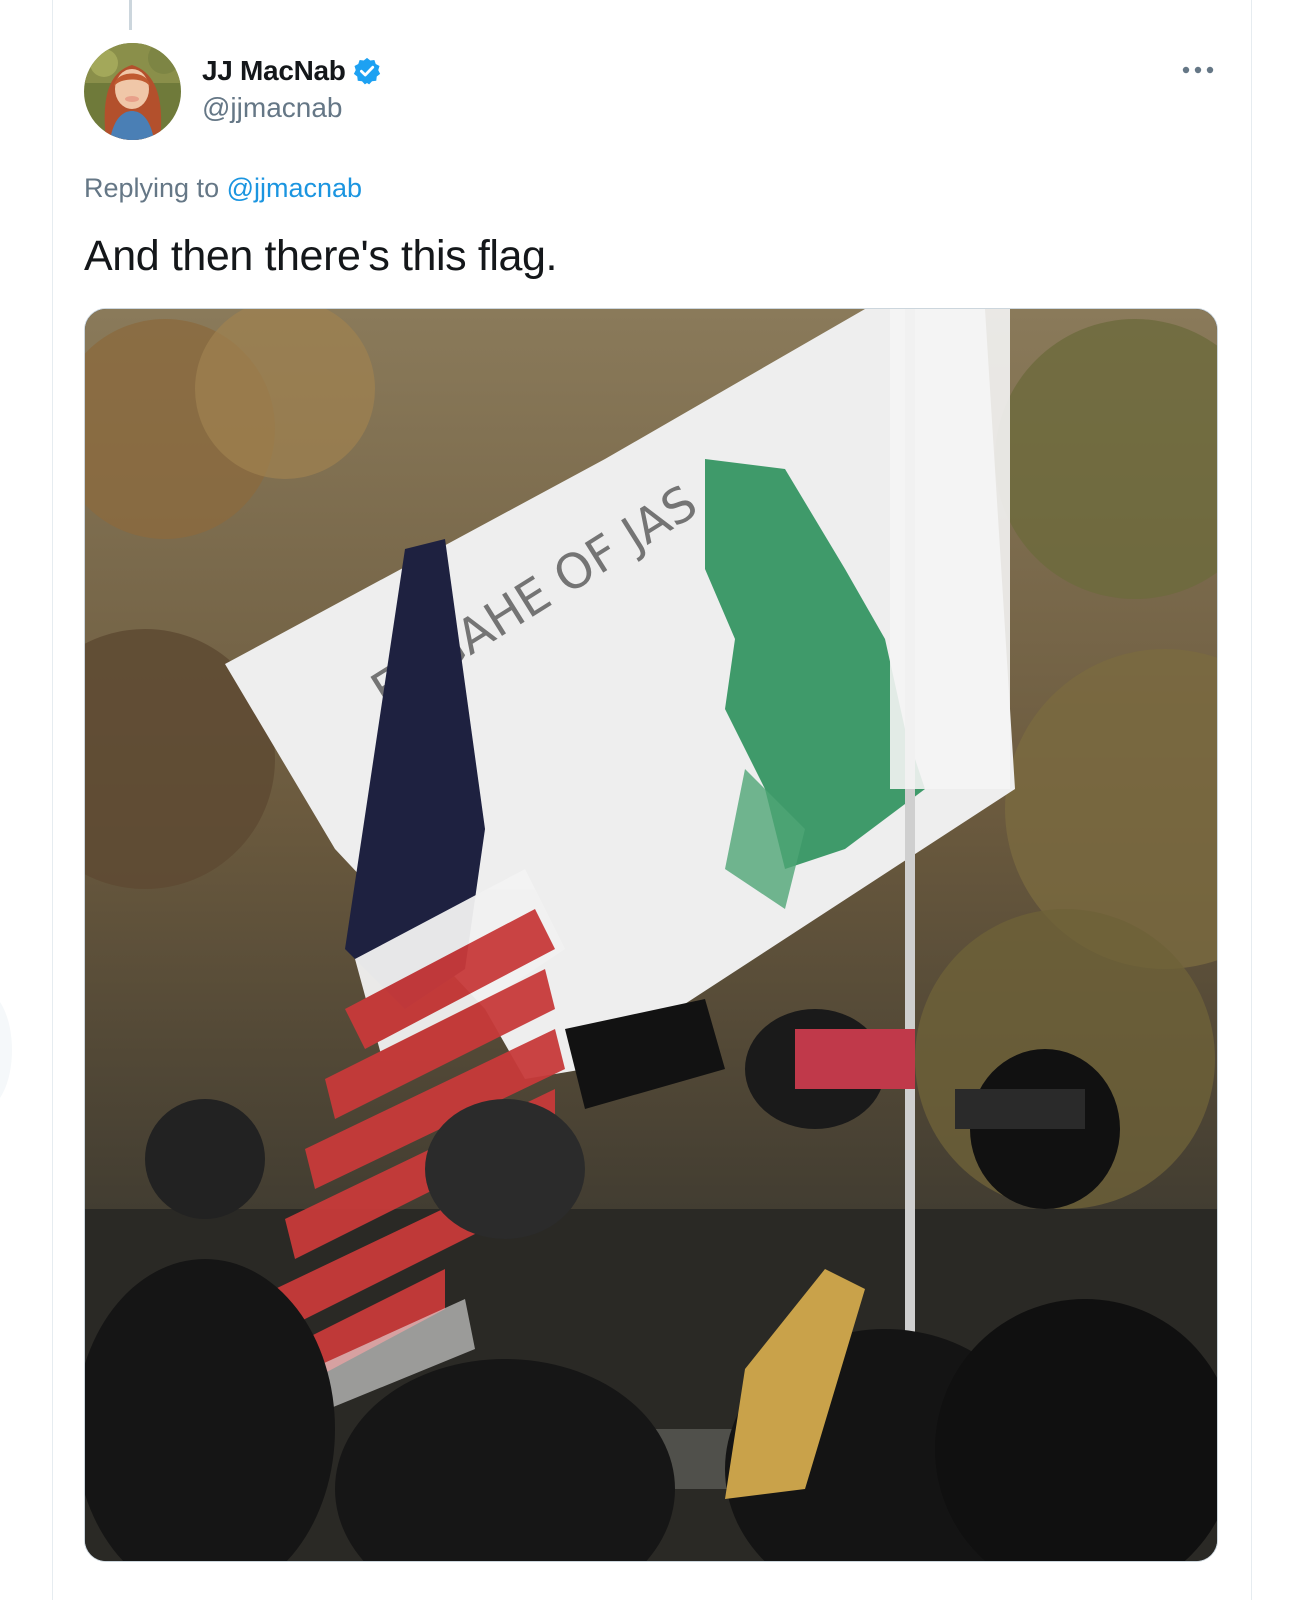 This screenshot has width=1298, height=1600. I want to click on user-display-name: JJ MacNab, so click(274, 71).